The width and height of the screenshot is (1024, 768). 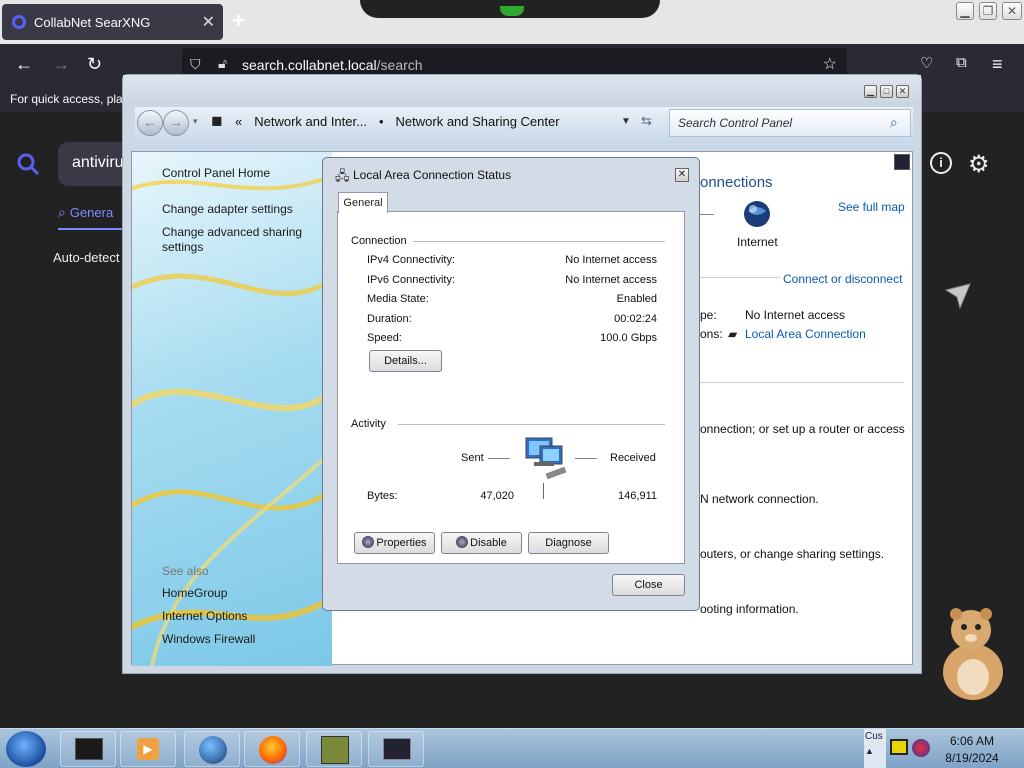 What do you see at coordinates (398, 299) in the screenshot?
I see `media-state-label: Media State:` at bounding box center [398, 299].